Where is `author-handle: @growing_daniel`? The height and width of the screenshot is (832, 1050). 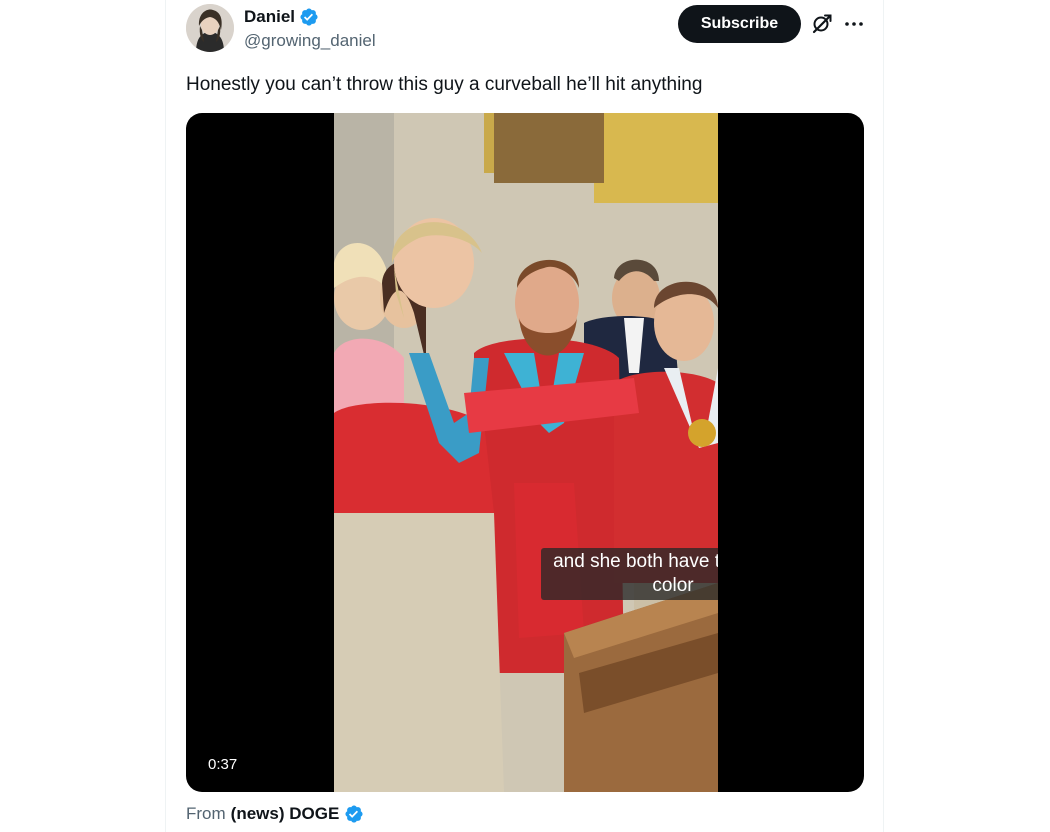 author-handle: @growing_daniel is located at coordinates (310, 41).